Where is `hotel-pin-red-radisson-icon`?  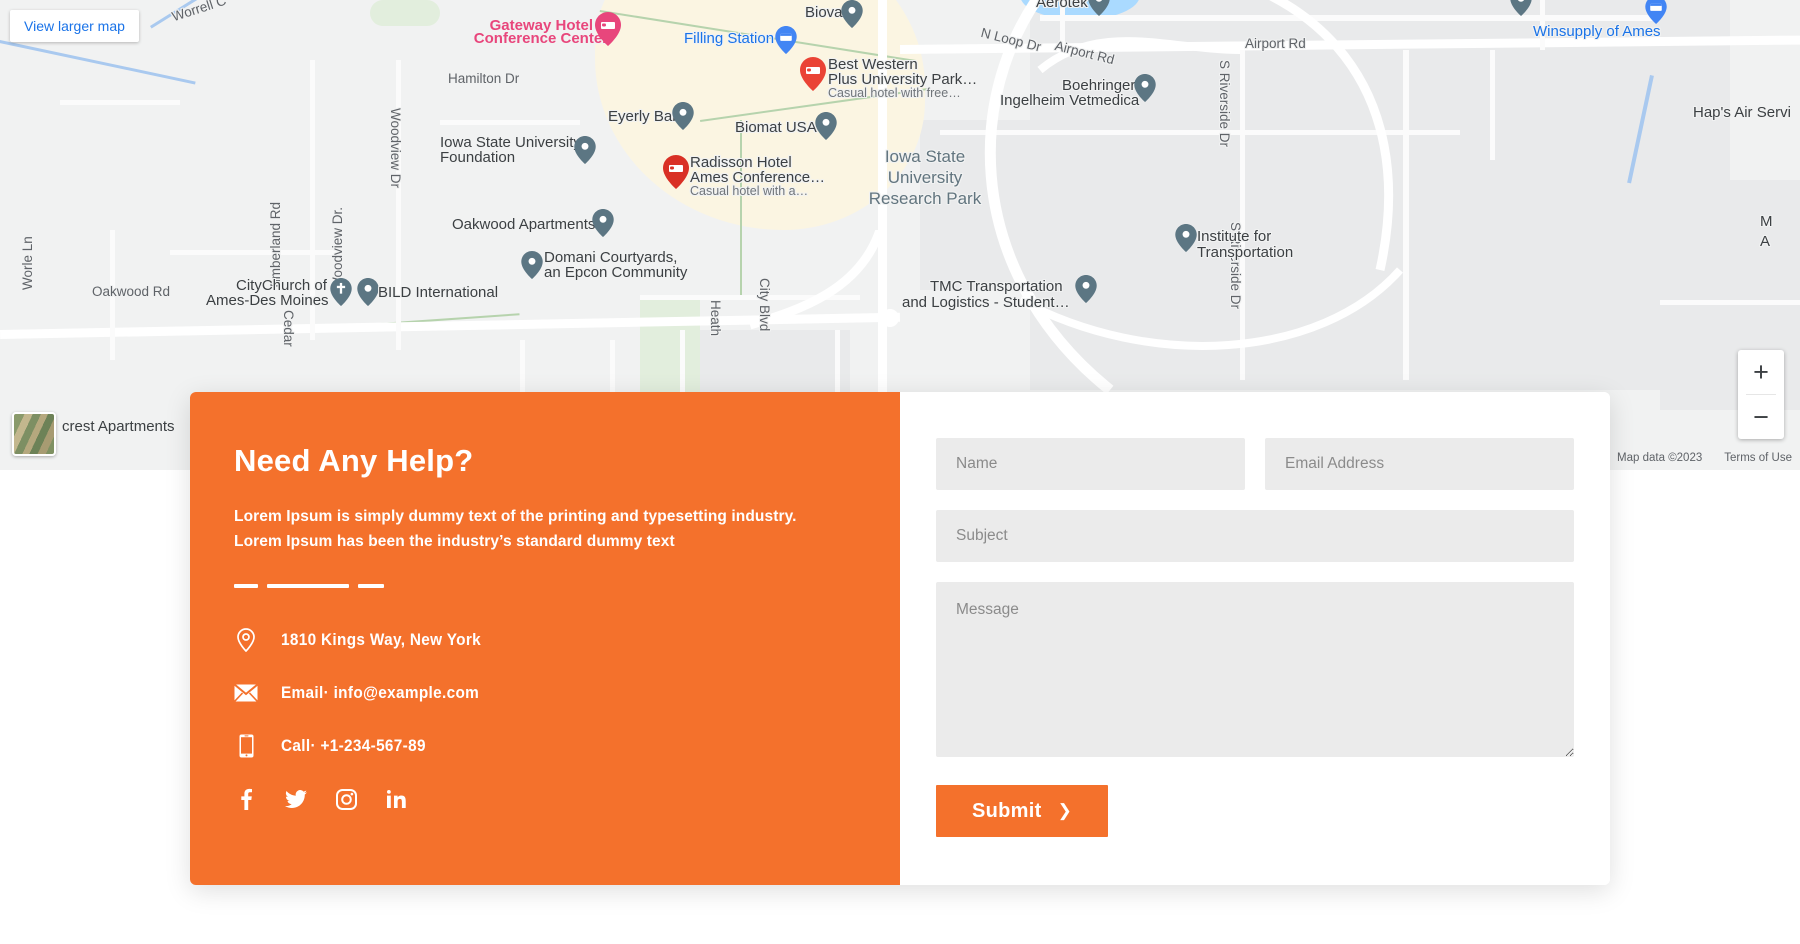
hotel-pin-red-radisson-icon is located at coordinates (676, 172).